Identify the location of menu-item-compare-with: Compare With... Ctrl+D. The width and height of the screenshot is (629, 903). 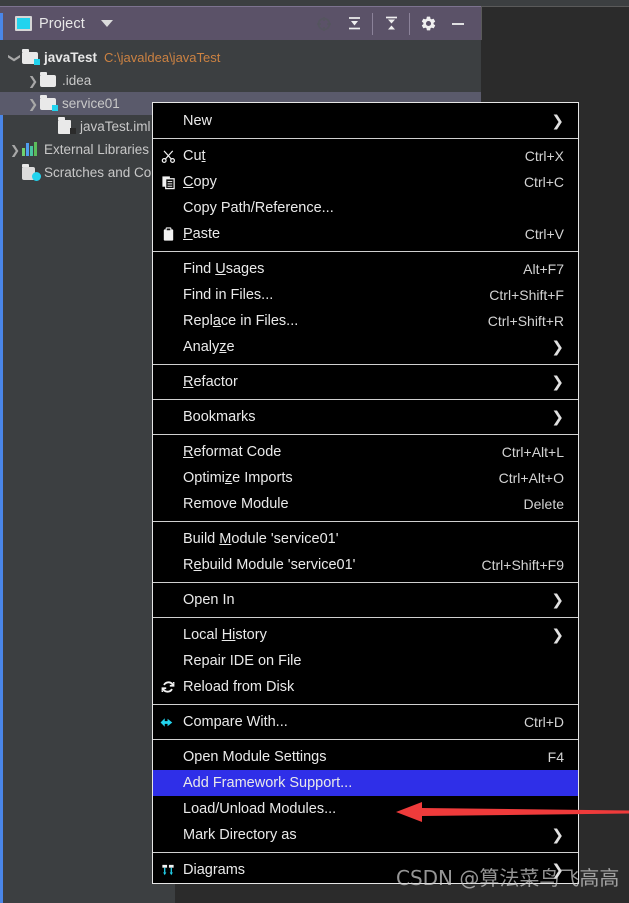
(365, 722).